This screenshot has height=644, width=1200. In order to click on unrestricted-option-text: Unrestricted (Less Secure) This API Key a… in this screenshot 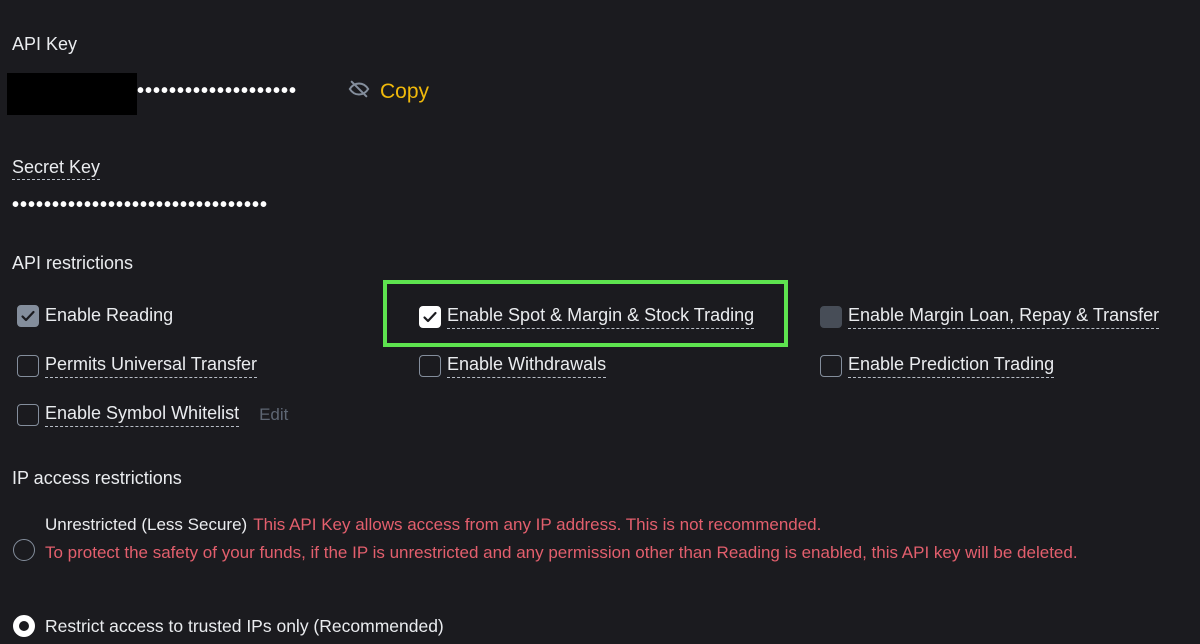, I will do `click(595, 539)`.